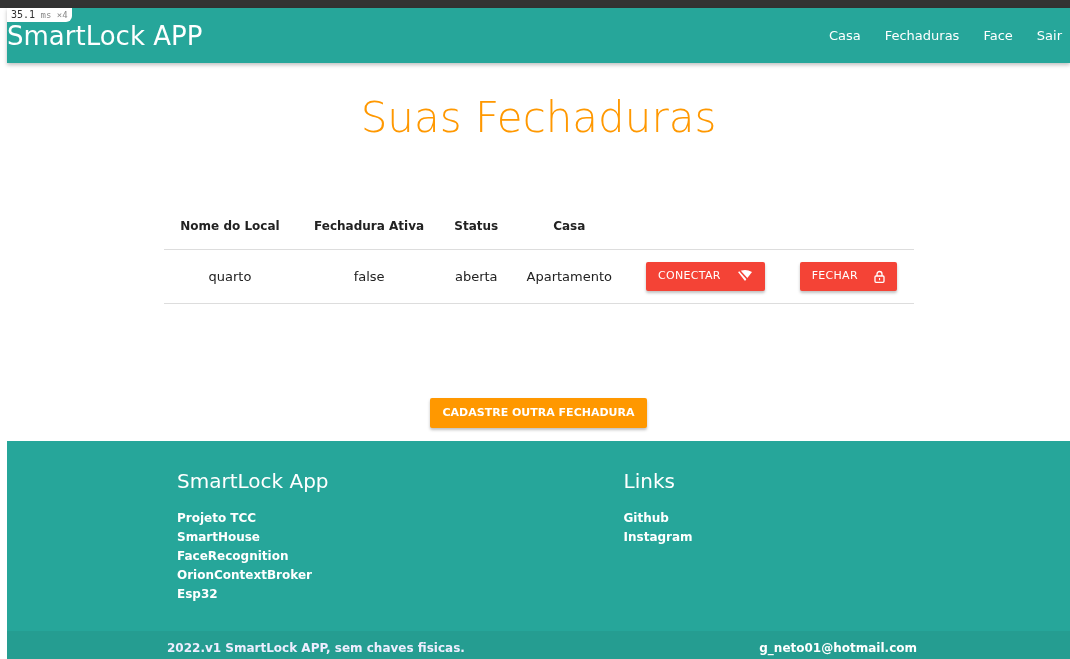 This screenshot has width=1070, height=659. I want to click on footer-link: Projeto TCC, so click(217, 518).